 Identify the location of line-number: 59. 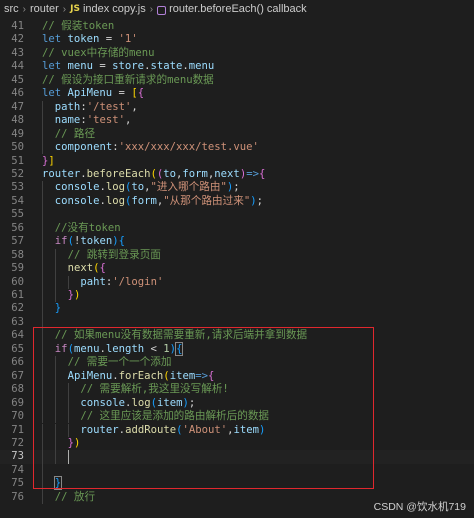
(17, 268).